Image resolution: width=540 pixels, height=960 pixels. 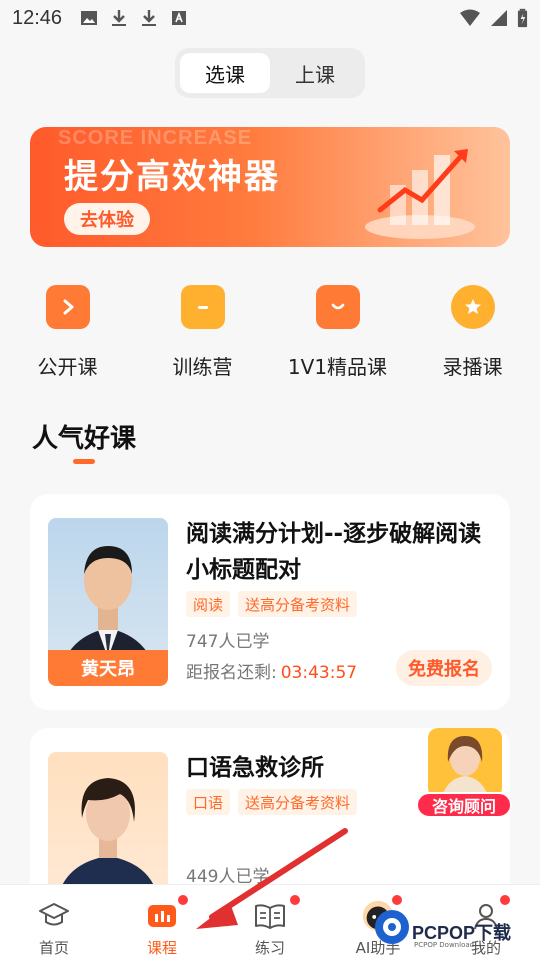 I want to click on section-title: 人气好课, so click(x=84, y=439).